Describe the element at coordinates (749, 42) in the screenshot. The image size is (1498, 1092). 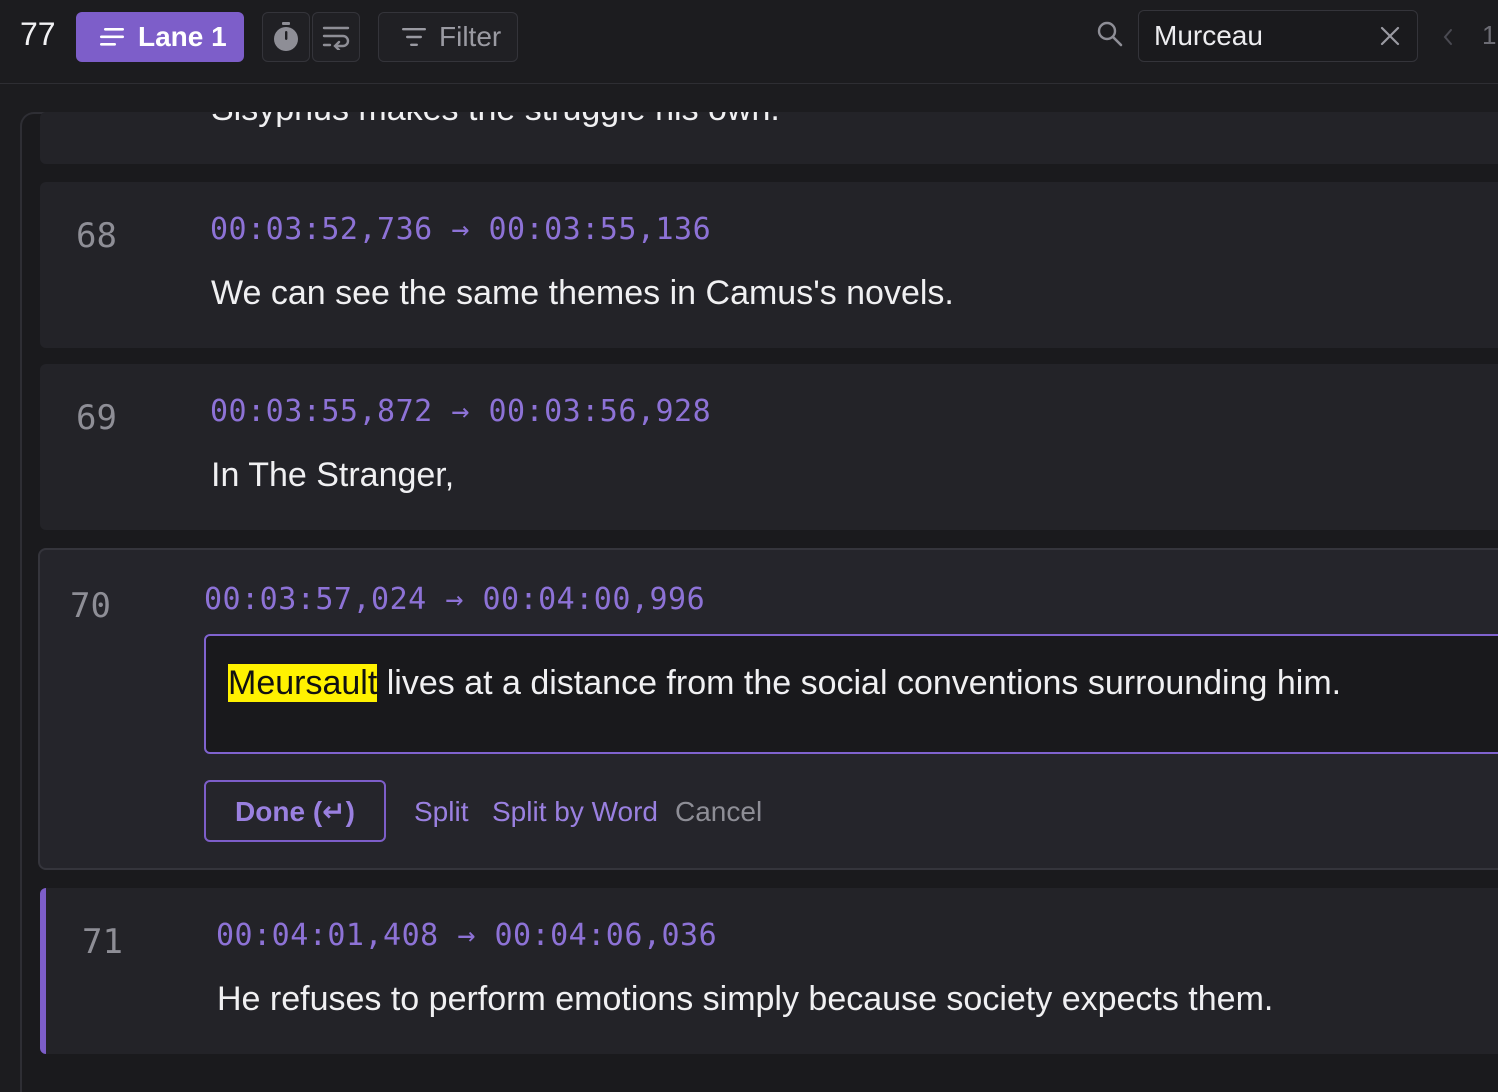
I see `toolbar: 77 Lane 1 Filter Murceau 1` at that location.